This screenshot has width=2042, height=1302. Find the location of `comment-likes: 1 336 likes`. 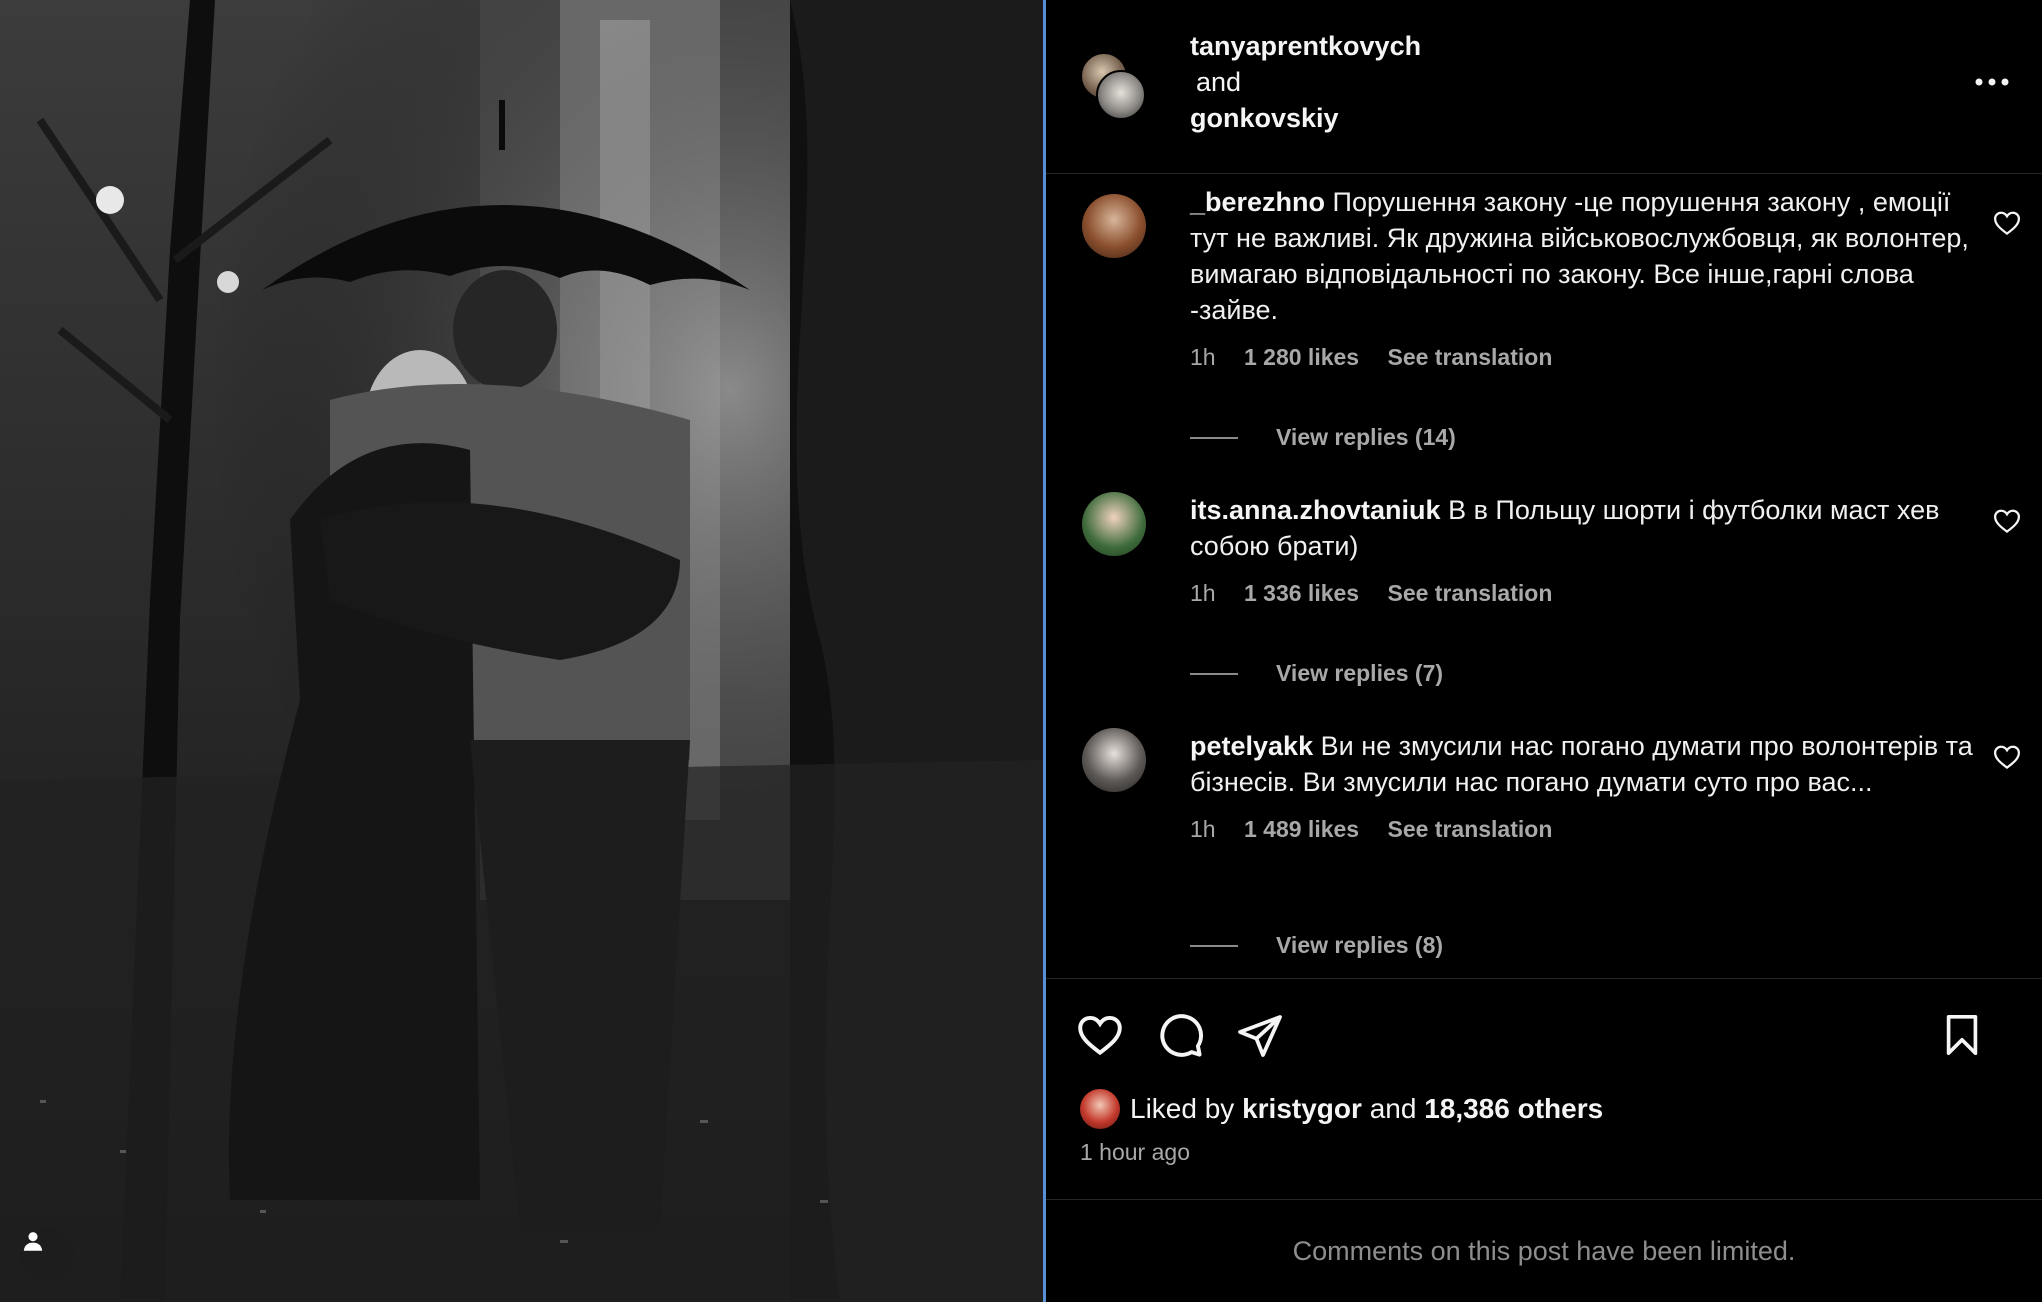

comment-likes: 1 336 likes is located at coordinates (1301, 593).